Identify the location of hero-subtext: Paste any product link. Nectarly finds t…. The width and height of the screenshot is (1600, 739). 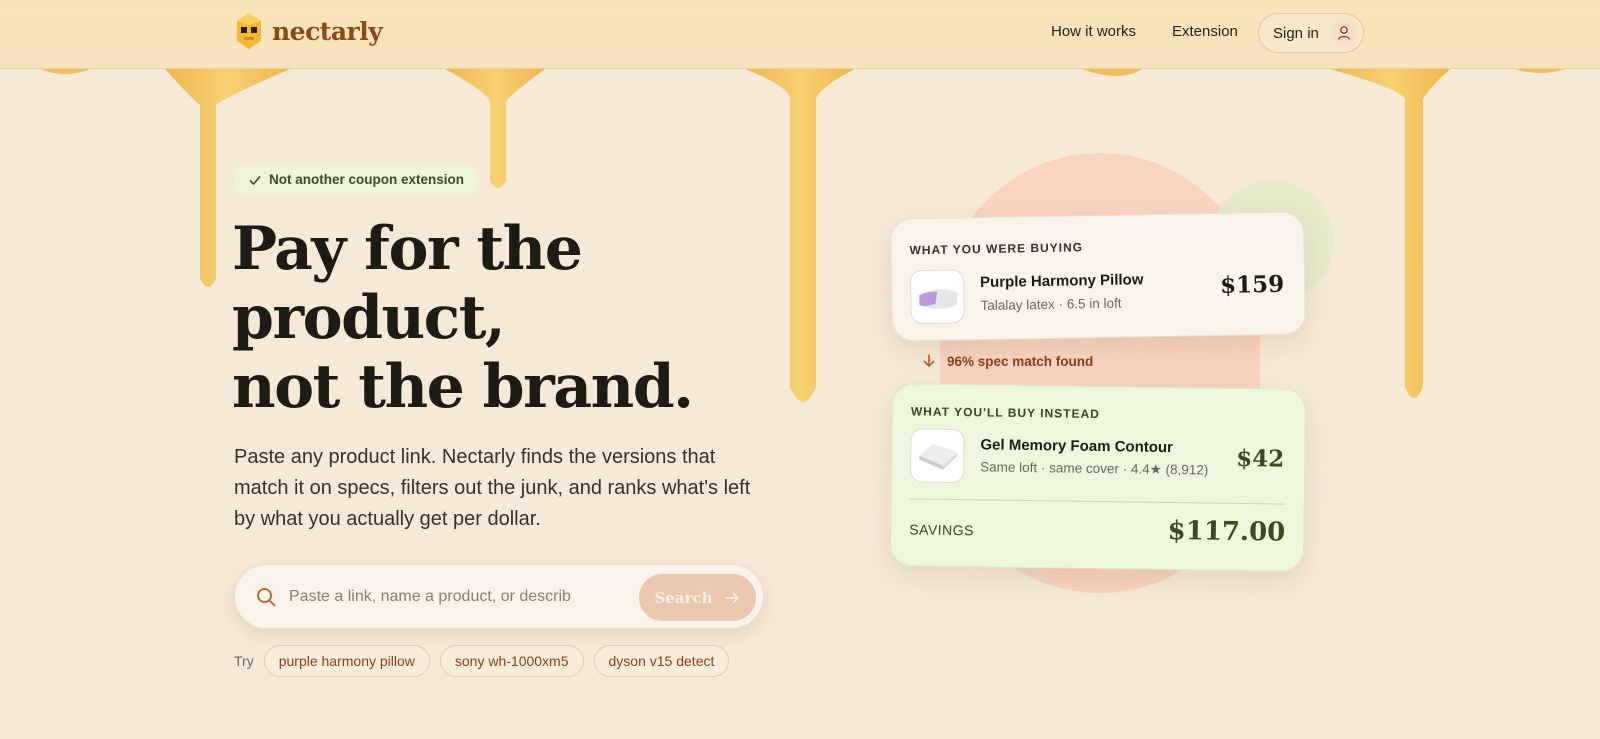
(492, 488).